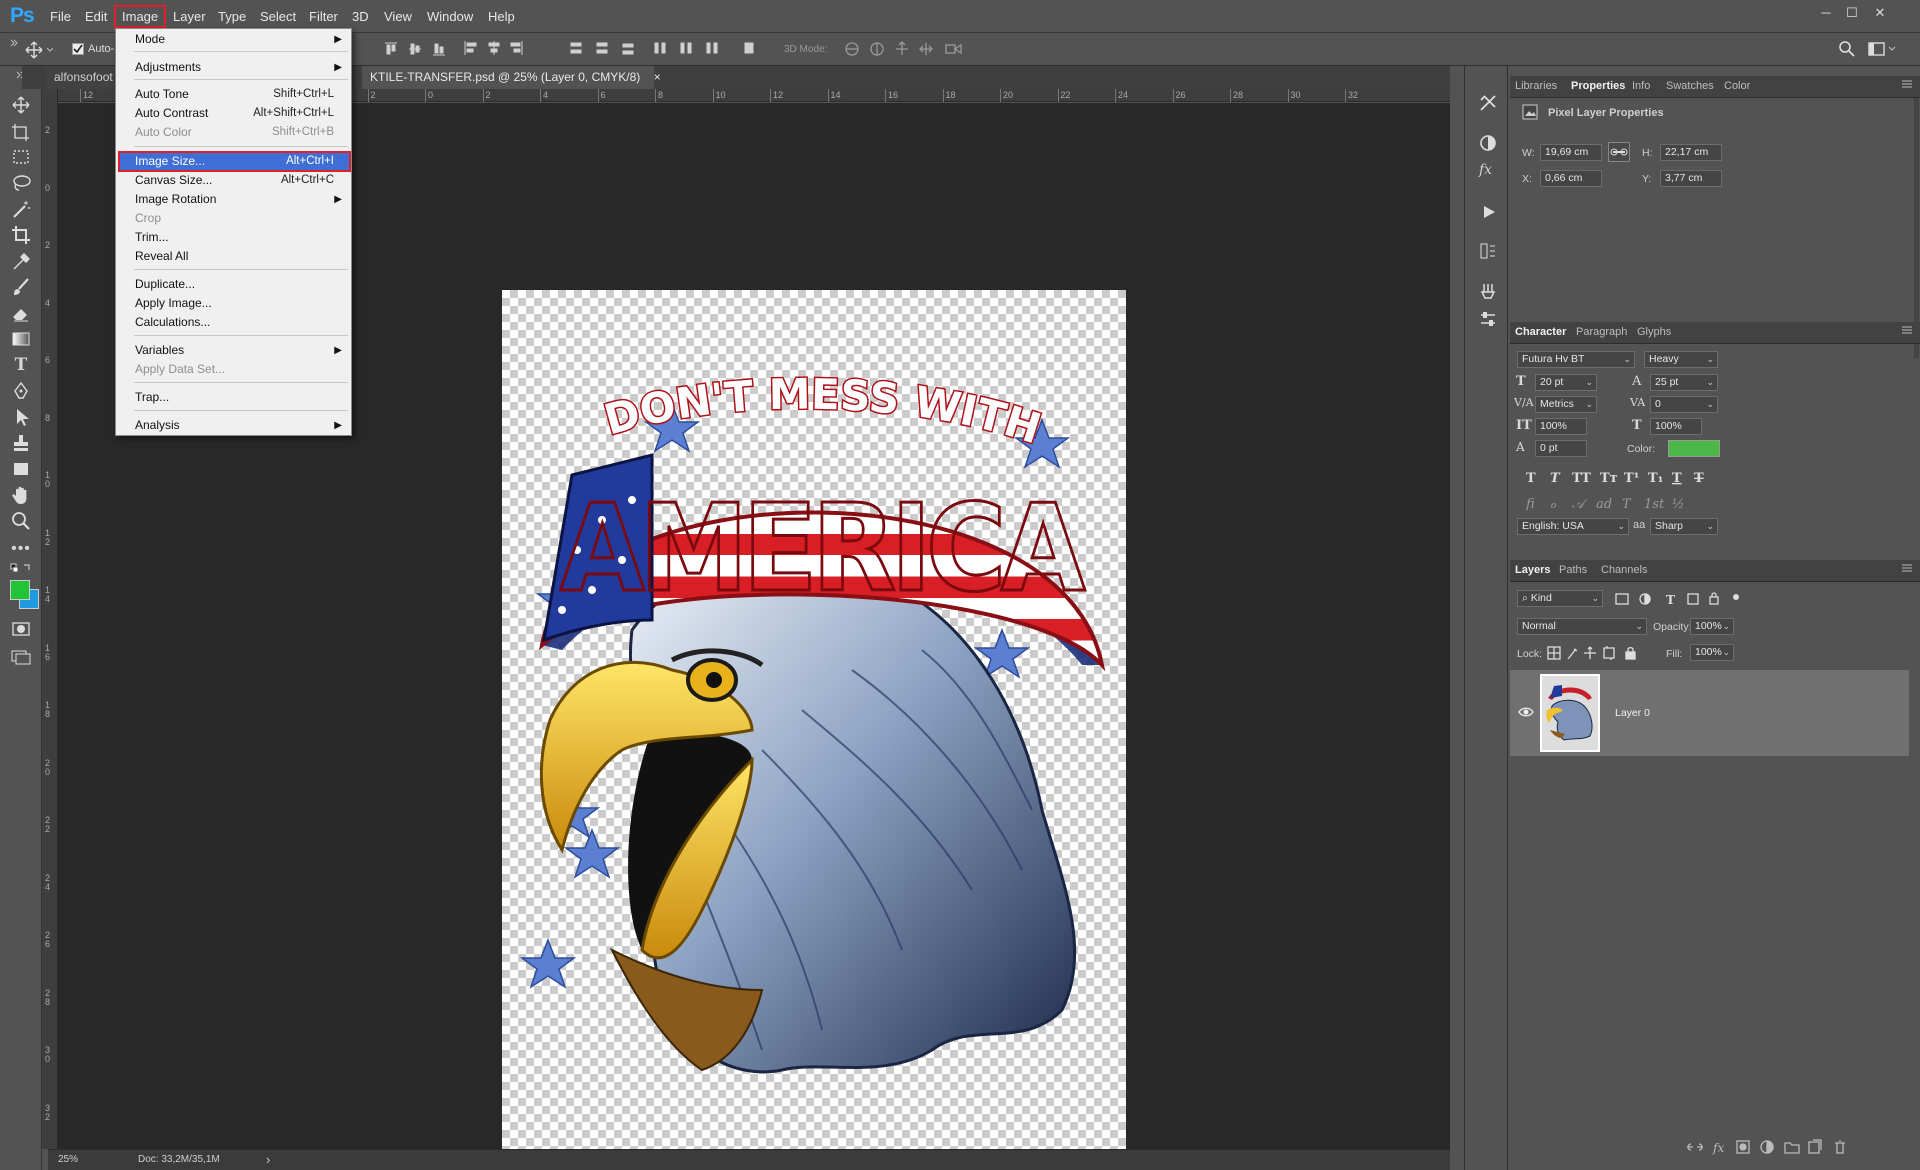 This screenshot has height=1170, width=1920. Describe the element at coordinates (278, 16) in the screenshot. I see `menu-select: Select` at that location.